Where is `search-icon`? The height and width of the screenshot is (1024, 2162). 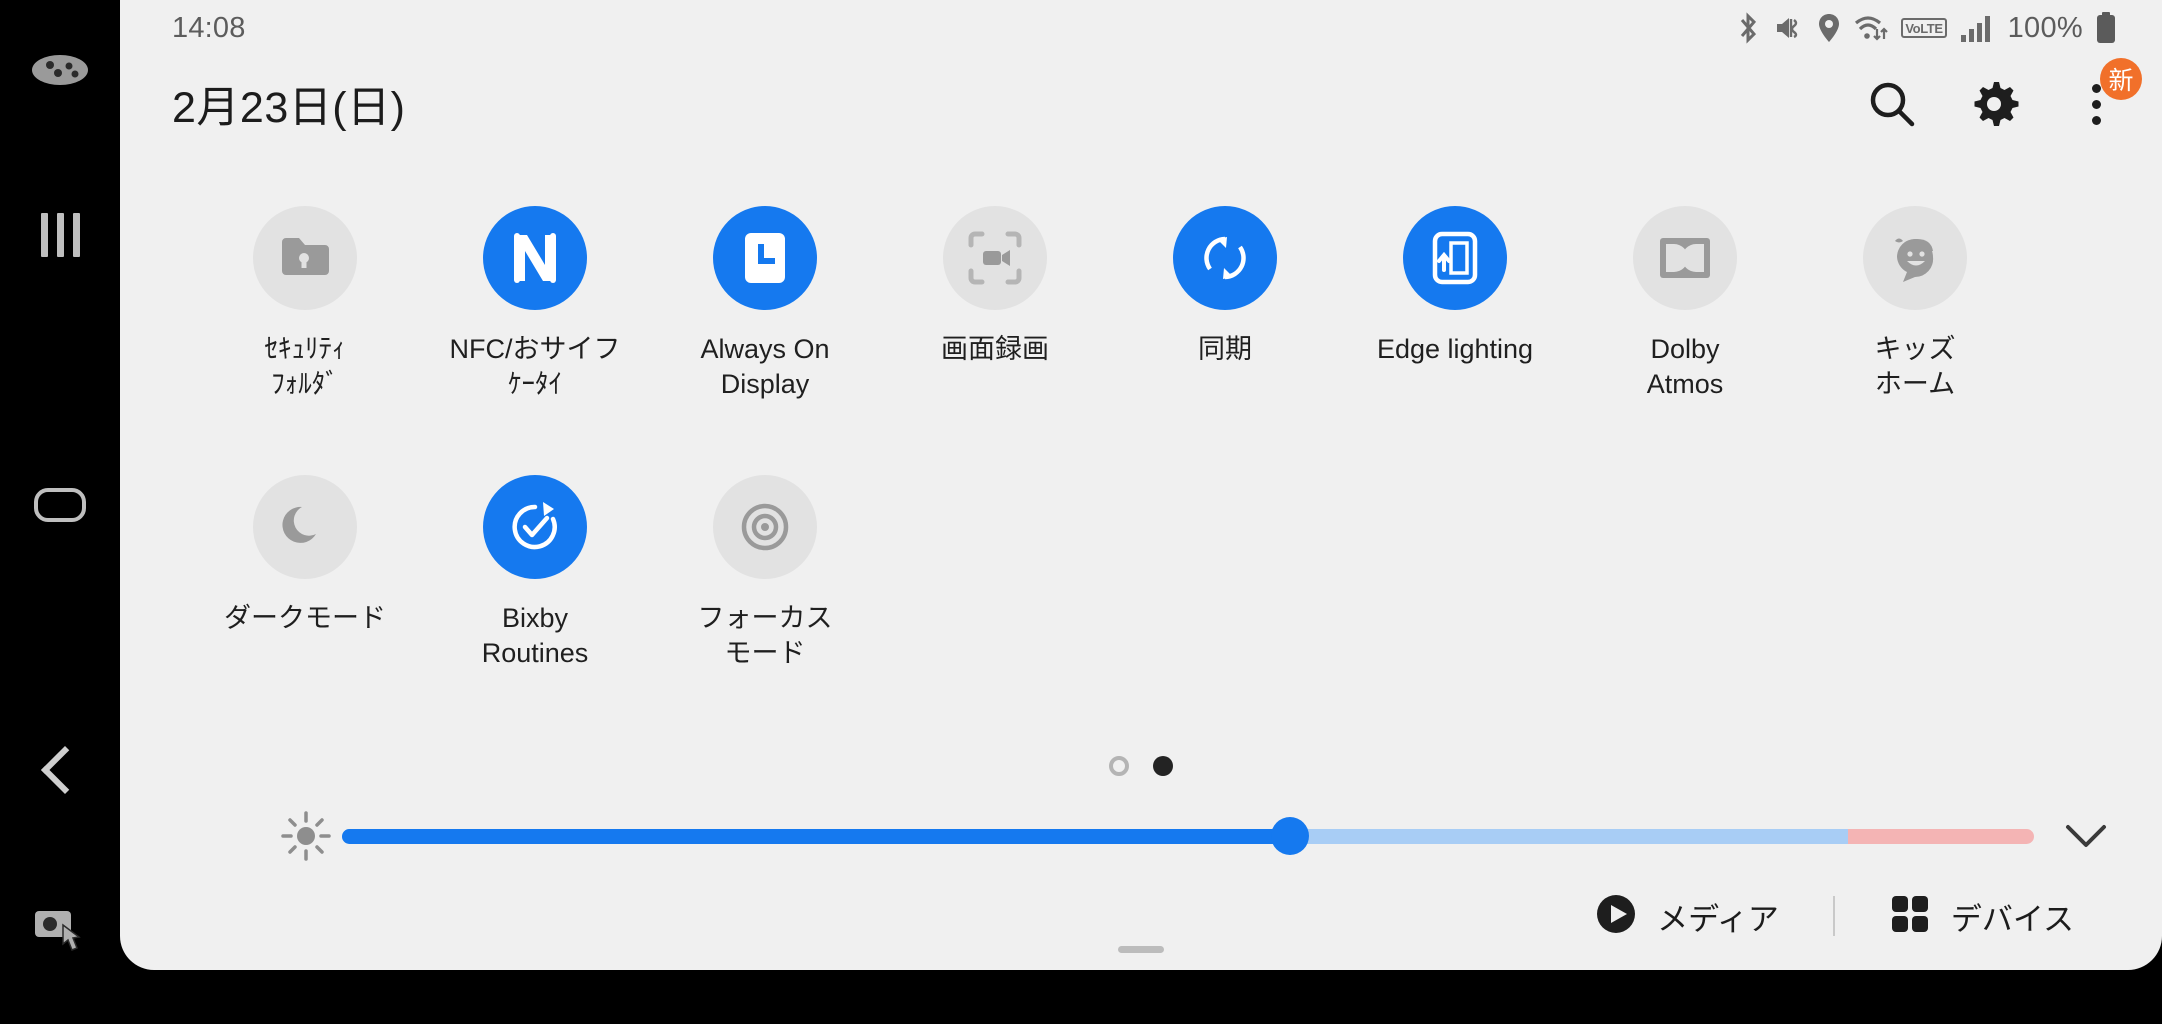
search-icon is located at coordinates (1892, 104).